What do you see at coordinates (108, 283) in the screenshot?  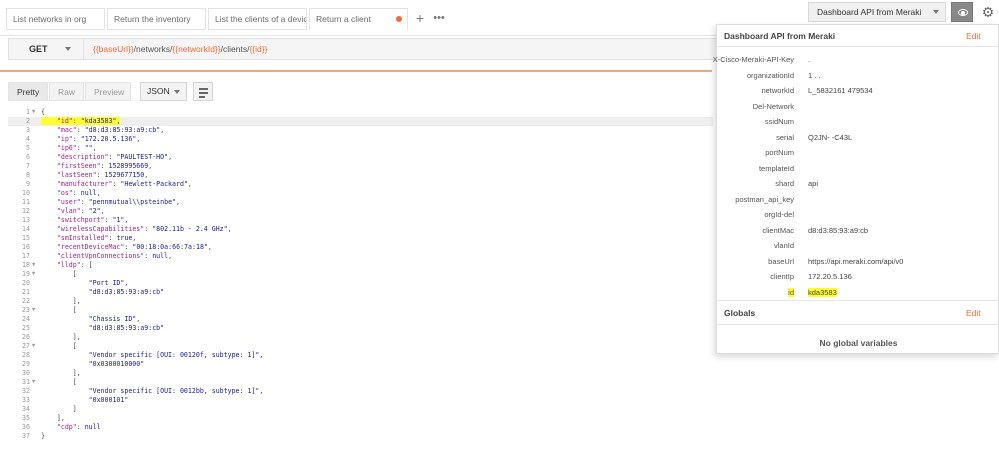 I see `code-text: "Port ID",` at bounding box center [108, 283].